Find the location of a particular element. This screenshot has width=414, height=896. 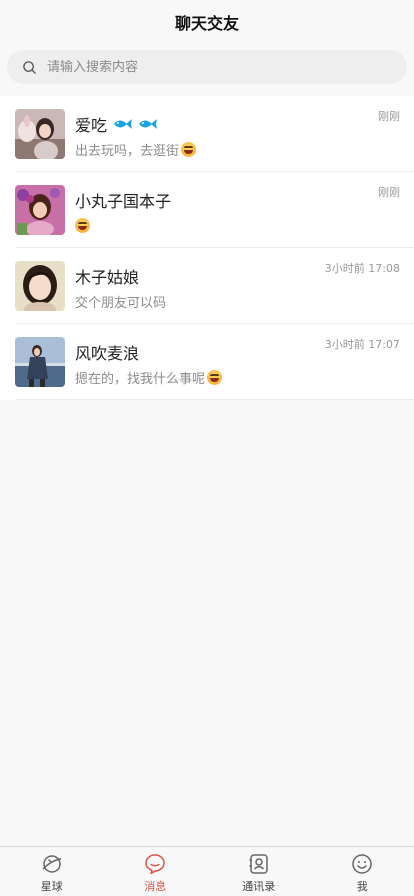

tab-bar: 星球 消息 通讯录 我 is located at coordinates (207, 871).